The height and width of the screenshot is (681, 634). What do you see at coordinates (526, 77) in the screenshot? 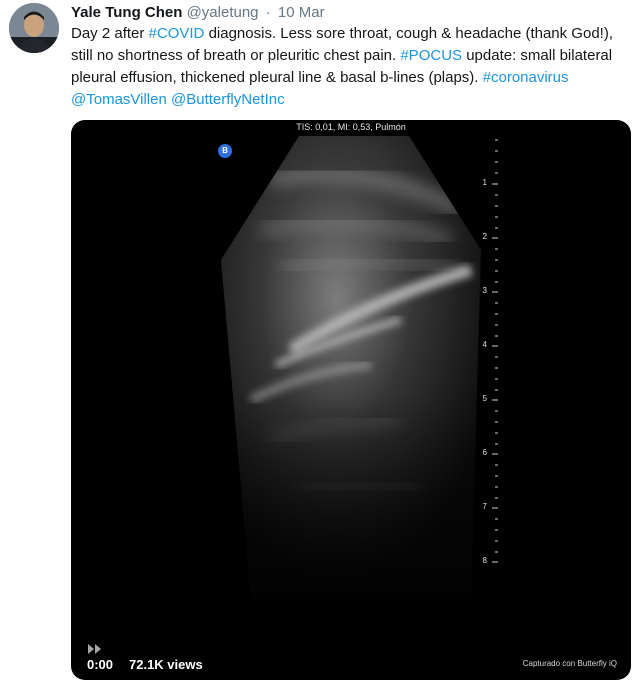
I see `hashtag-coronavirus: #coronavirus` at bounding box center [526, 77].